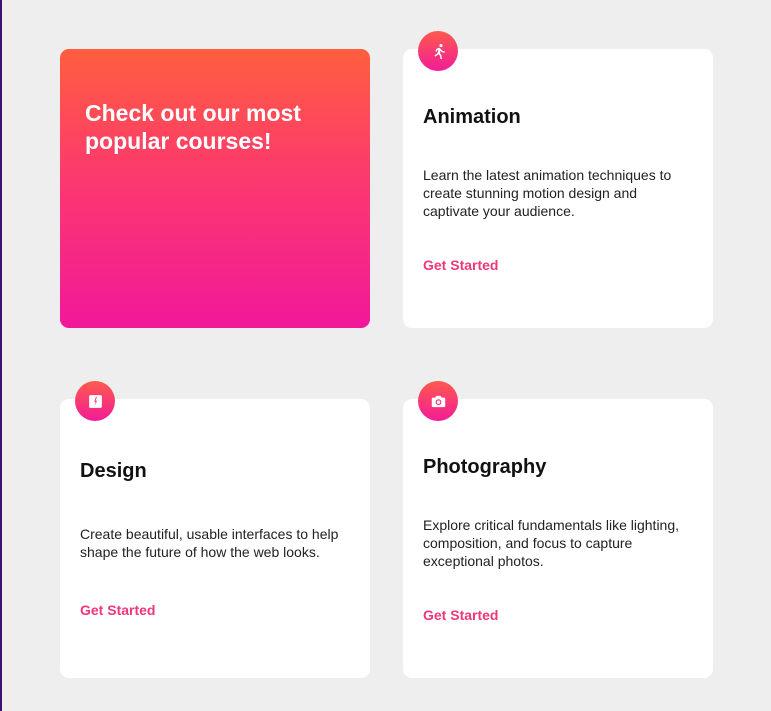 This screenshot has width=771, height=711. Describe the element at coordinates (485, 467) in the screenshot. I see `course-title: Photography` at that location.